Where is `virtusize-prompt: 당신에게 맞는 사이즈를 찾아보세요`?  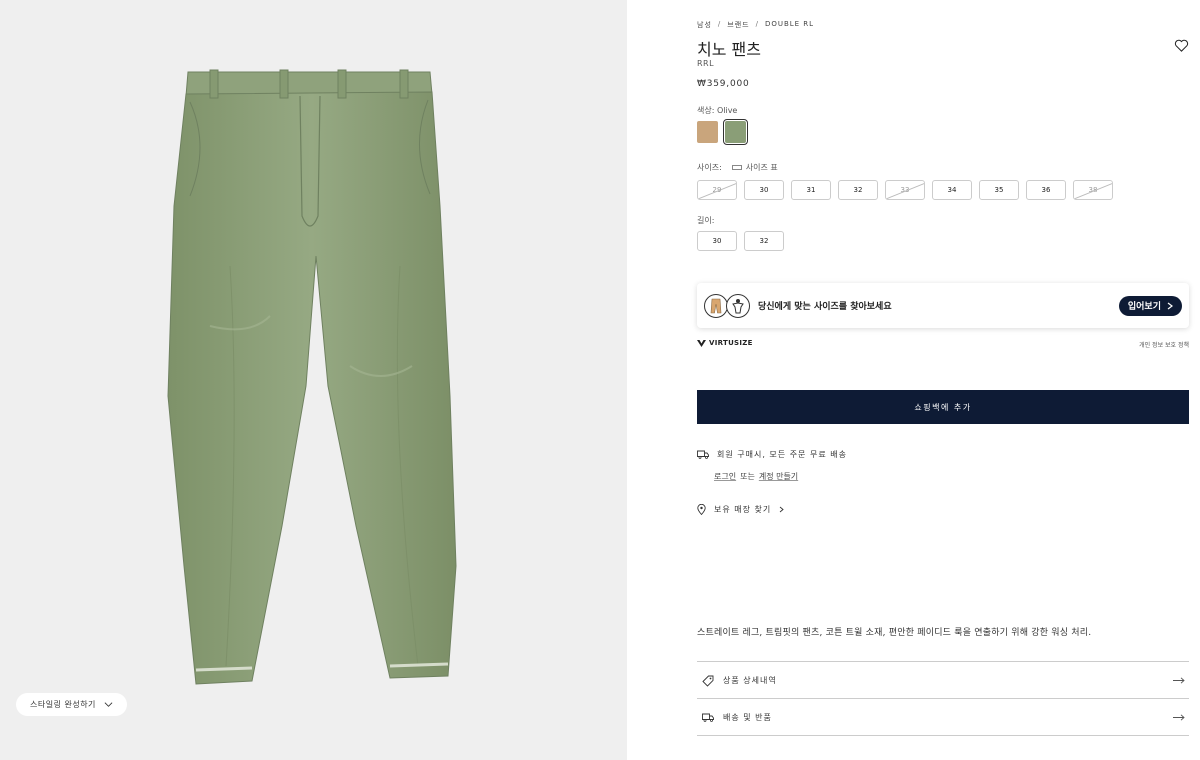
virtusize-prompt: 당신에게 맞는 사이즈를 찾아보세요 is located at coordinates (825, 307).